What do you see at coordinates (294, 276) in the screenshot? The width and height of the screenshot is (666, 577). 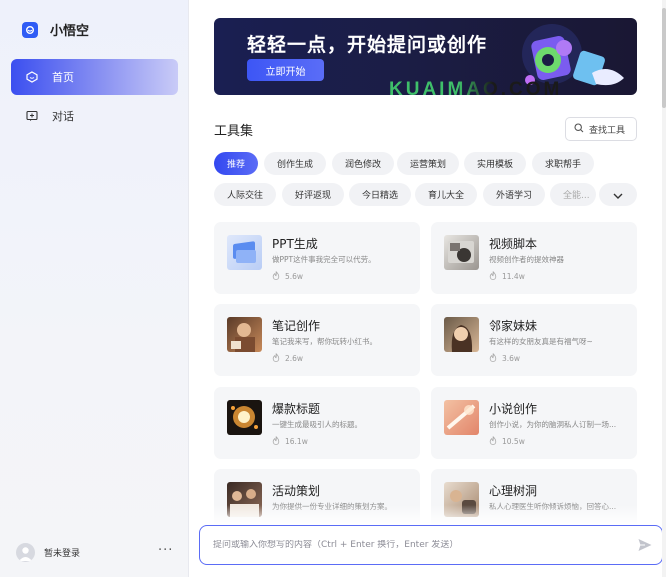 I see `usage-count: 5.6w` at bounding box center [294, 276].